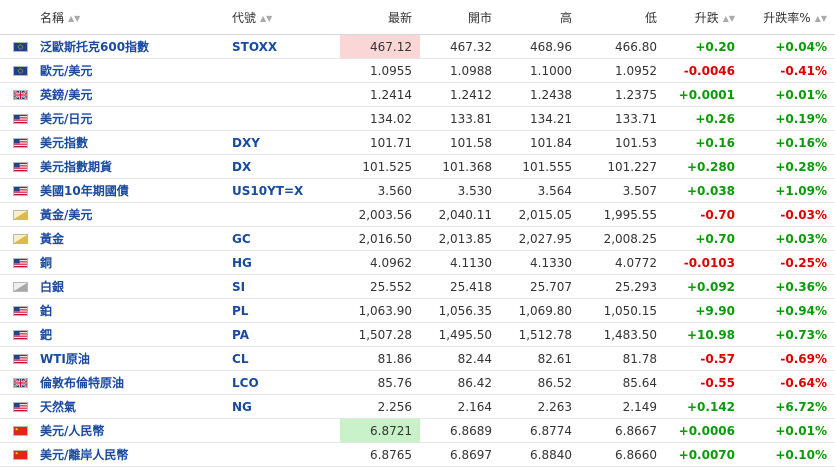 Image resolution: width=835 pixels, height=467 pixels. What do you see at coordinates (623, 406) in the screenshot?
I see `low-price: 2.149` at bounding box center [623, 406].